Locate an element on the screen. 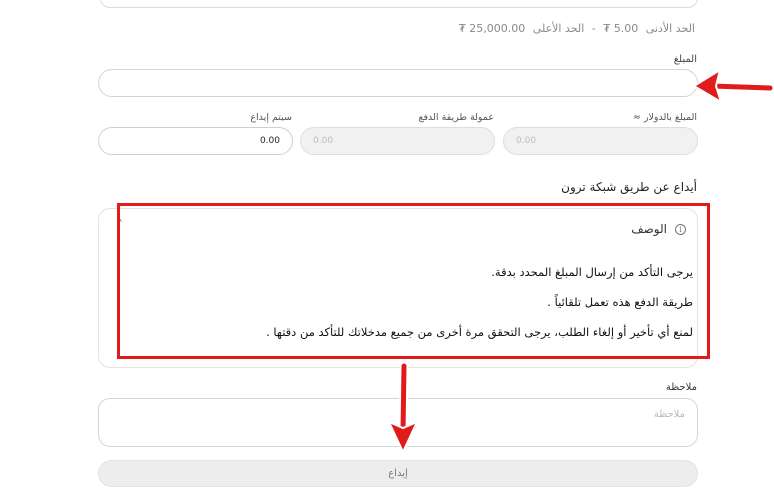 The width and height of the screenshot is (774, 498). right-arrowhead-icon is located at coordinates (707, 86).